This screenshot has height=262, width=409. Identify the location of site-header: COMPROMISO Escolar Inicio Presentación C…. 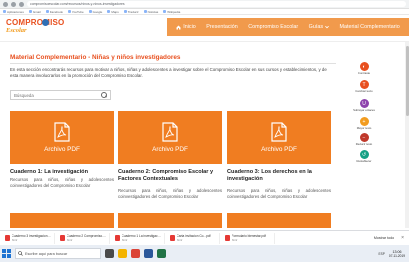
(204, 28).